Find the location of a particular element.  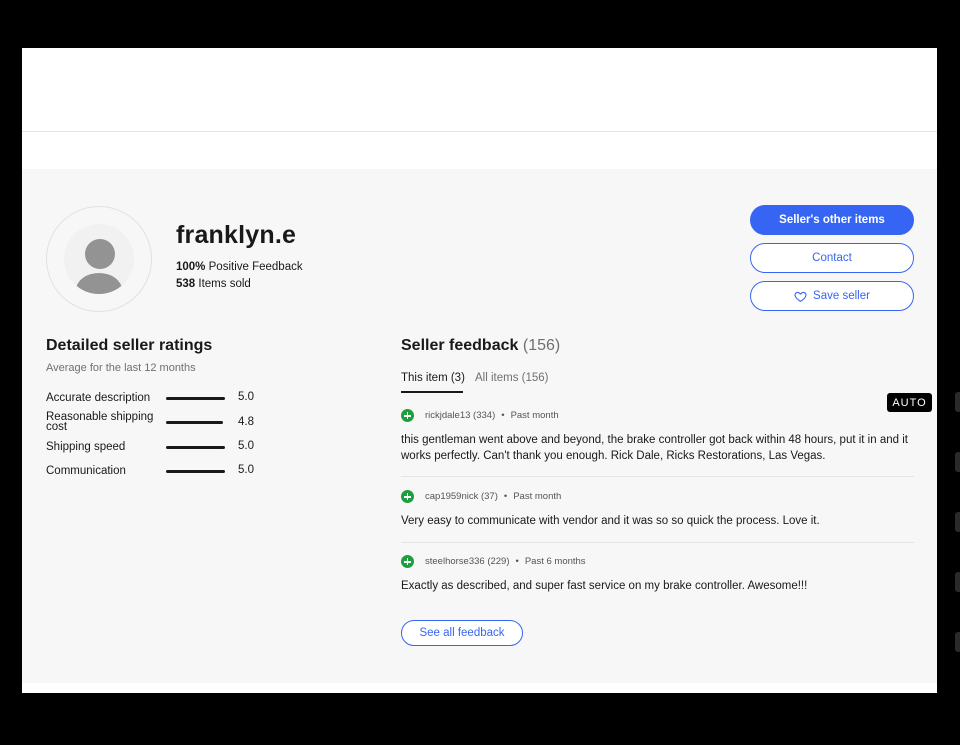

active-tab-indicator is located at coordinates (432, 392).